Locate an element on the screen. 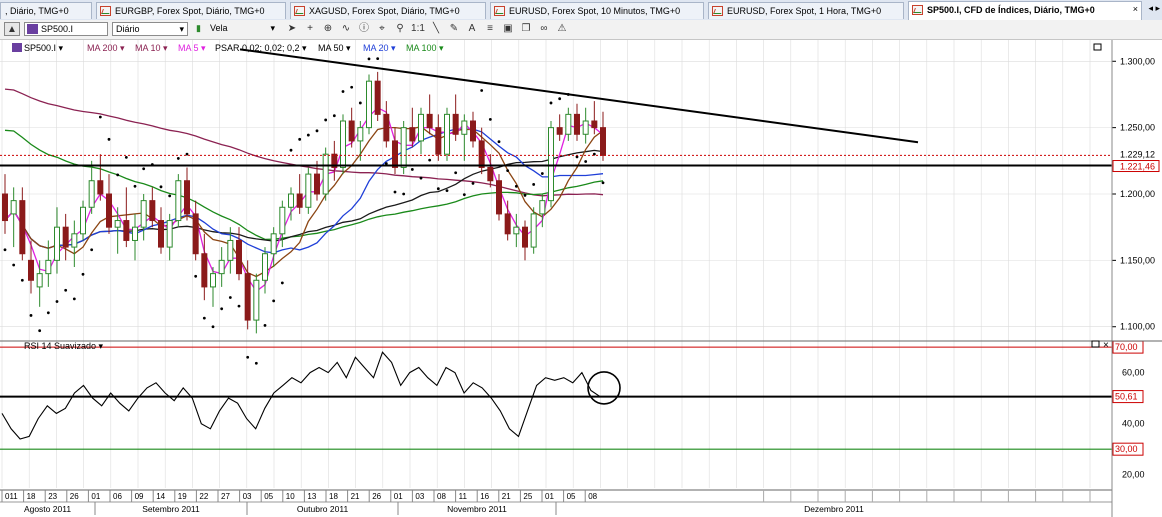  legend-symbol: SP500.I ▾ is located at coordinates (44, 48).